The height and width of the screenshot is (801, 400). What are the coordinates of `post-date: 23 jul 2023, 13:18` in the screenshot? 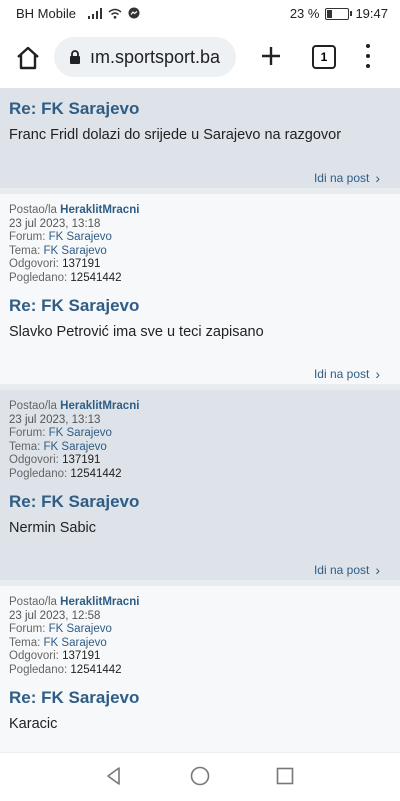 It's located at (55, 223).